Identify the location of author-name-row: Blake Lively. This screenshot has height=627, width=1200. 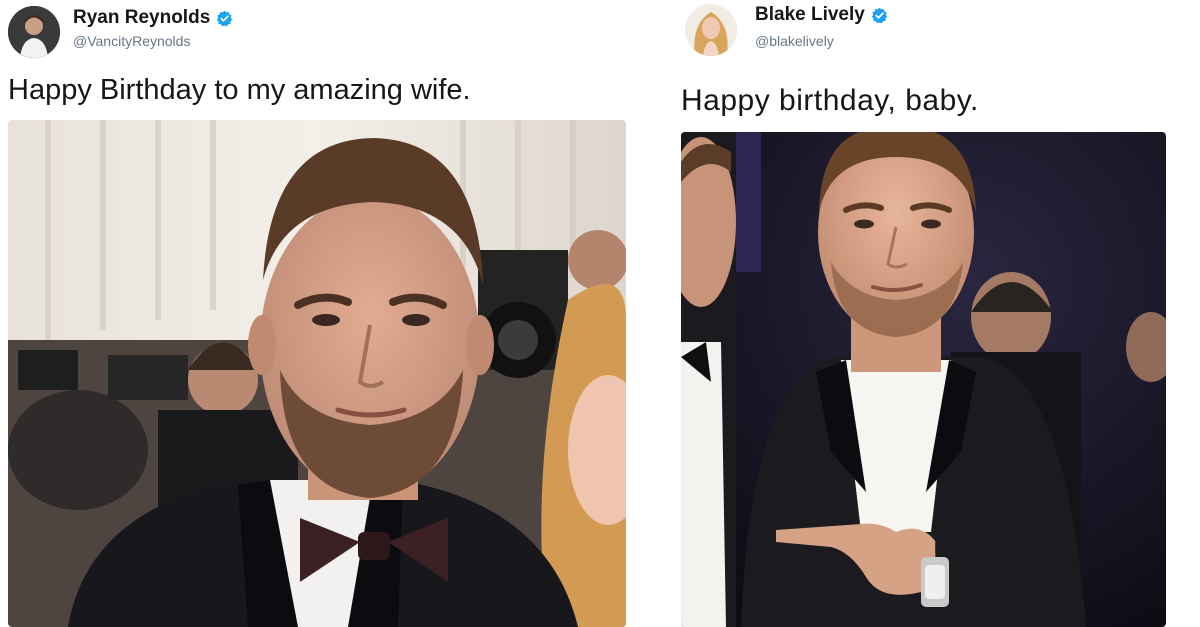
(821, 15).